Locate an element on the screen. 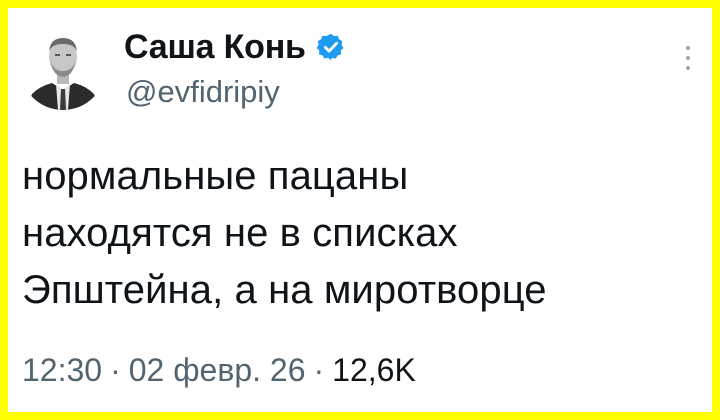 The width and height of the screenshot is (720, 420). more-options-icon is located at coordinates (688, 58).